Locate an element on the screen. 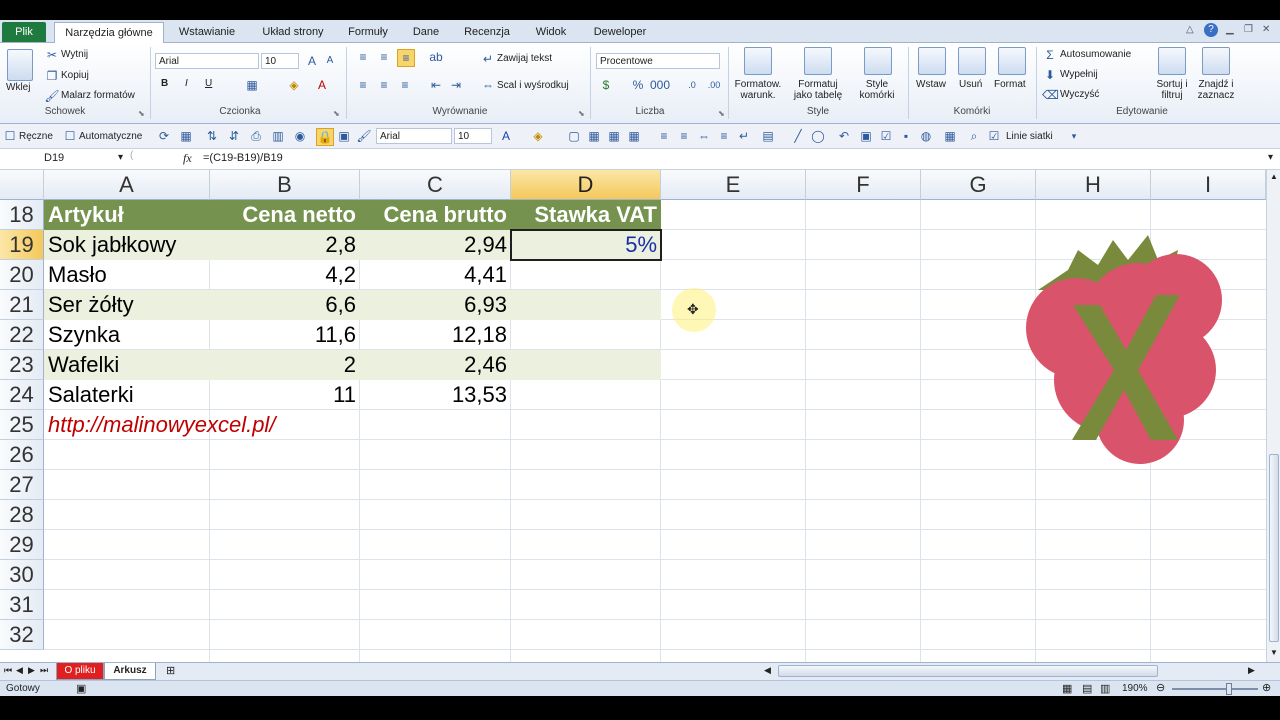 This screenshot has height=720, width=1280. table-cell: Masło is located at coordinates (127, 275).